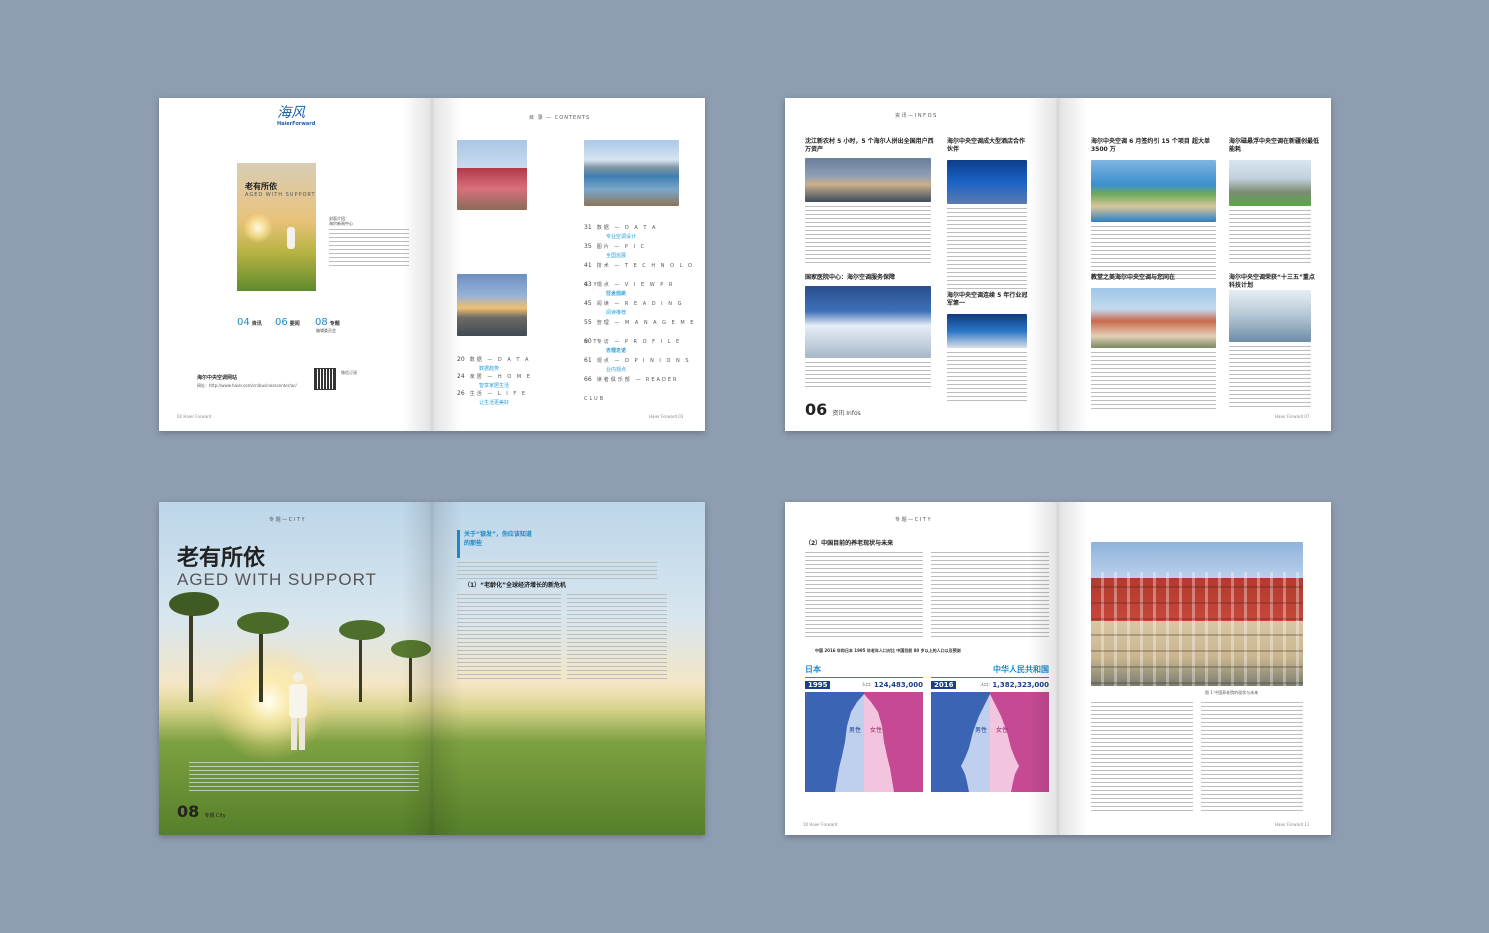 The height and width of the screenshot is (933, 1489). I want to click on building-photo, so click(492, 175).